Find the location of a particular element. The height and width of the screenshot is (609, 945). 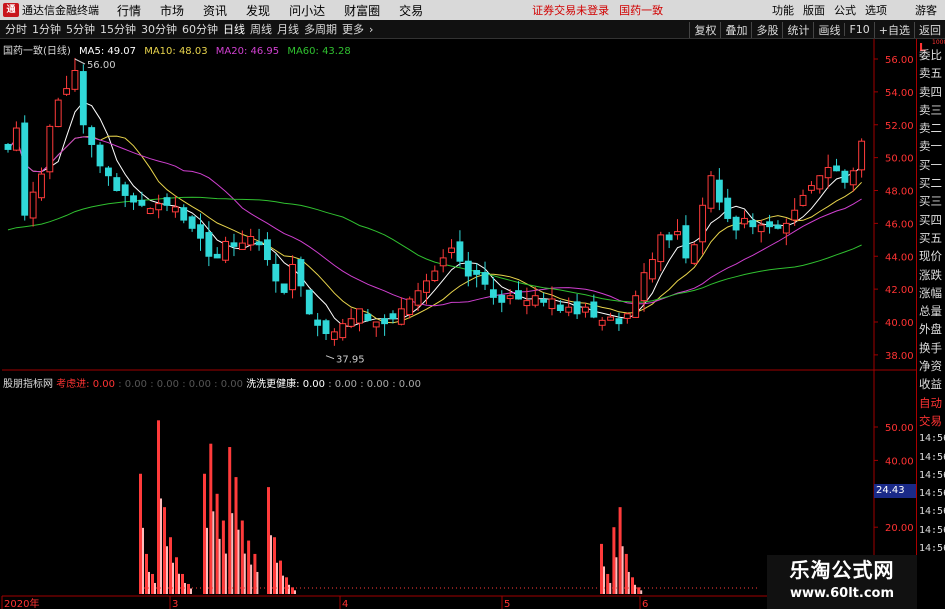

panel-field-6: 买一 is located at coordinates (930, 164).